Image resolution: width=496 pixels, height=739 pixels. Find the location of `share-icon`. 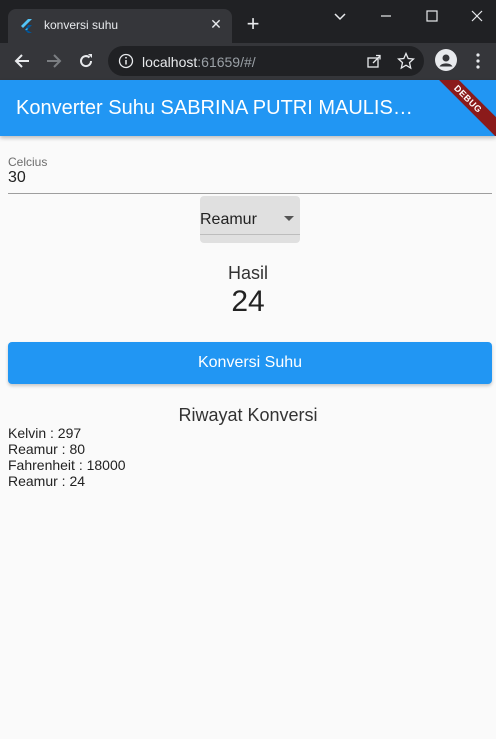

share-icon is located at coordinates (374, 61).